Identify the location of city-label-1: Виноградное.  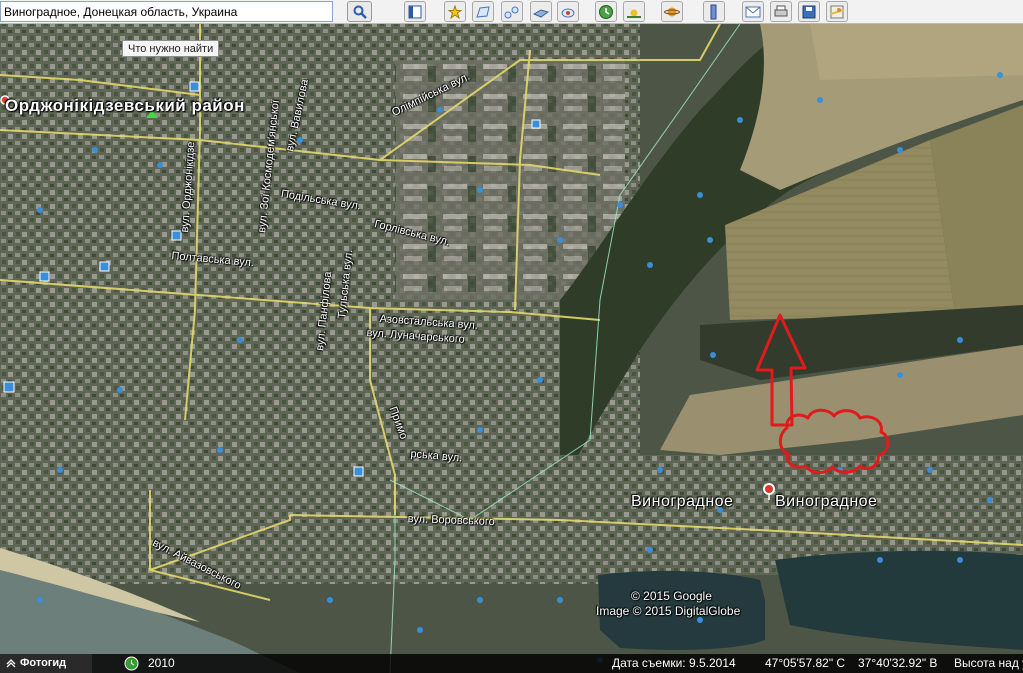
(682, 501).